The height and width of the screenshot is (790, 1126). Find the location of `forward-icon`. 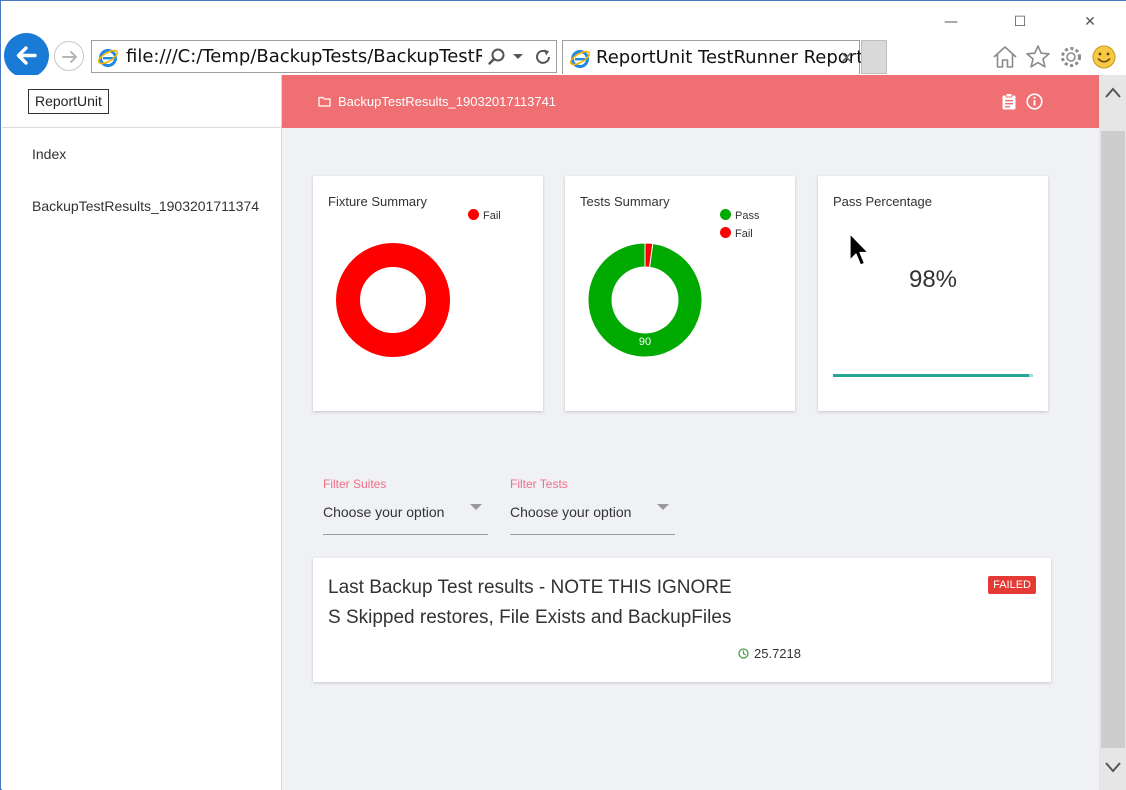

forward-icon is located at coordinates (69, 57).